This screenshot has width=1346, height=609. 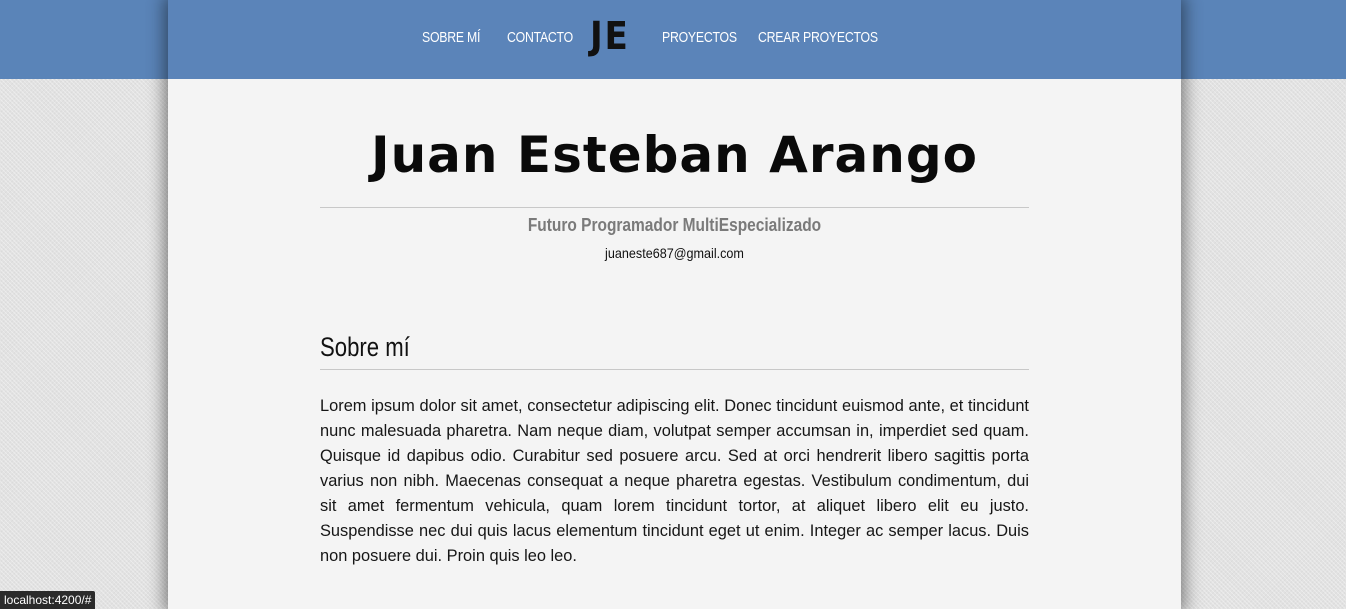 What do you see at coordinates (818, 37) in the screenshot?
I see `nav-link-crear-proyectos: CREAR PROYECTOS` at bounding box center [818, 37].